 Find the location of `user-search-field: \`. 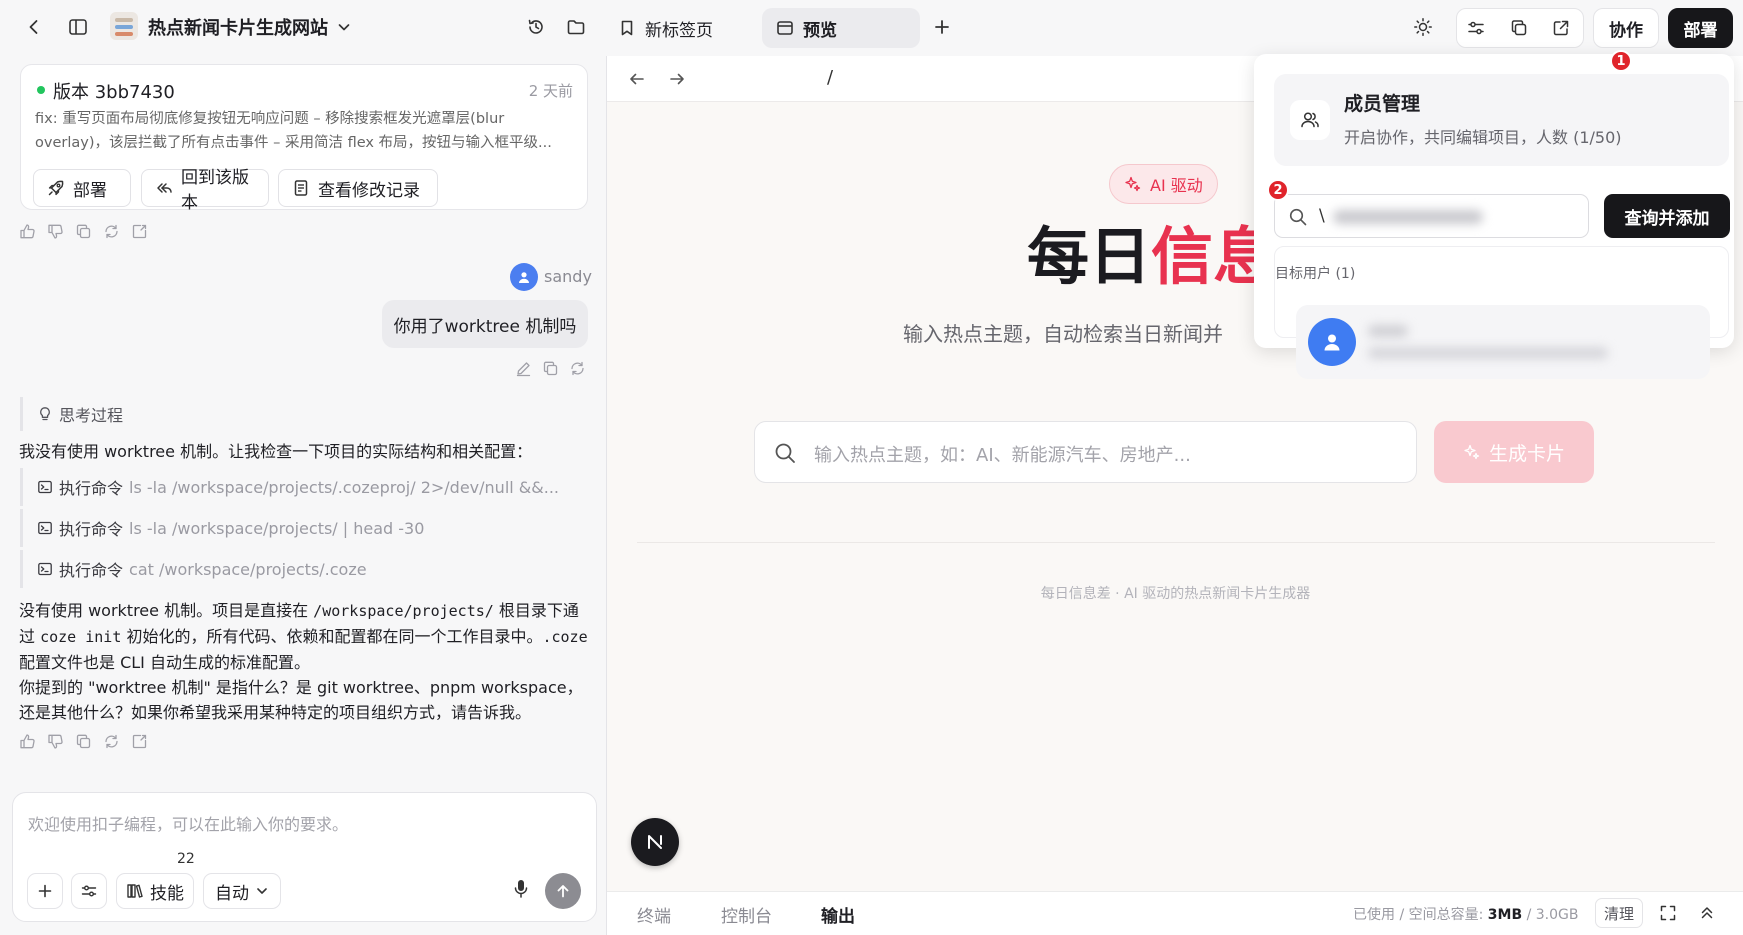

user-search-field: \ is located at coordinates (1431, 216).